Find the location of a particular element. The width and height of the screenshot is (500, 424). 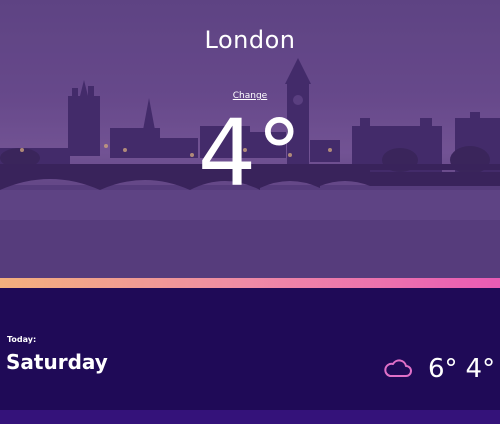

current-temperature: 4° is located at coordinates (250, 153).